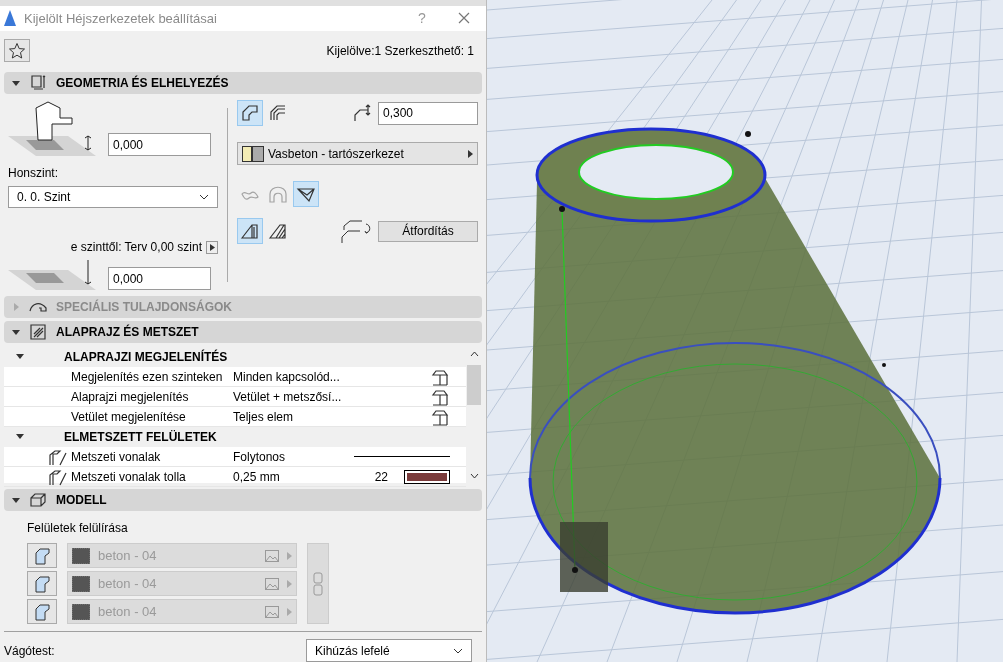 Image resolution: width=1003 pixels, height=662 pixels. Describe the element at coordinates (10, 18) in the screenshot. I see `app-logo-icon` at that location.